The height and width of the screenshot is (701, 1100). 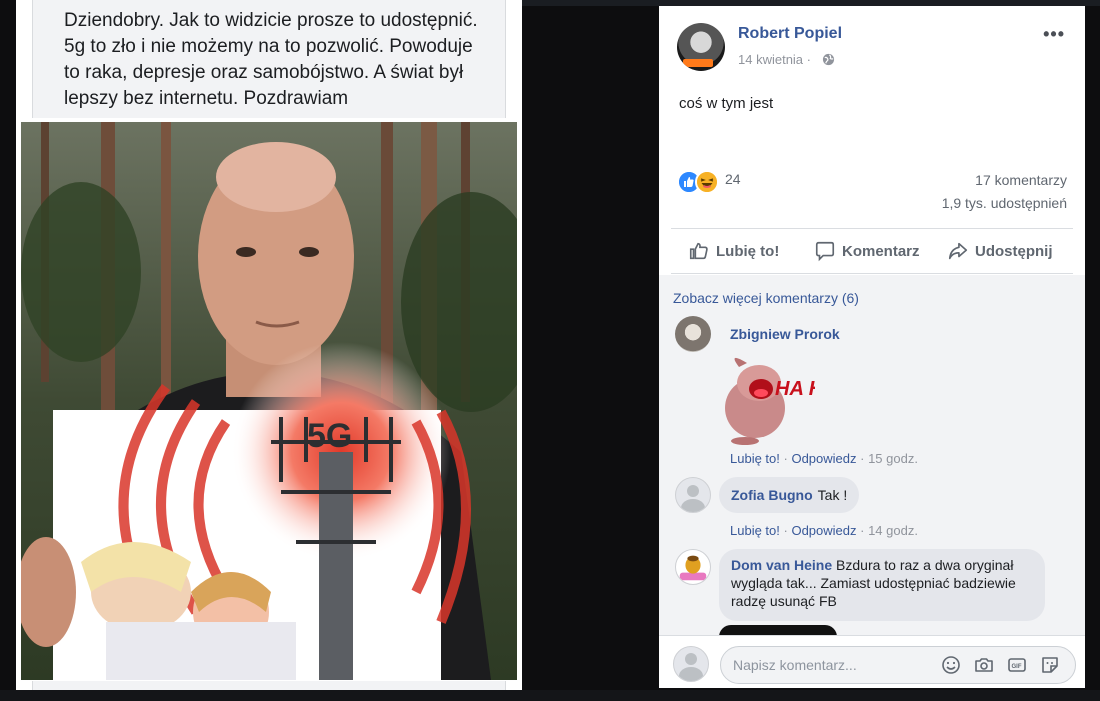 What do you see at coordinates (550, 695) in the screenshot?
I see `background-strip-bottom` at bounding box center [550, 695].